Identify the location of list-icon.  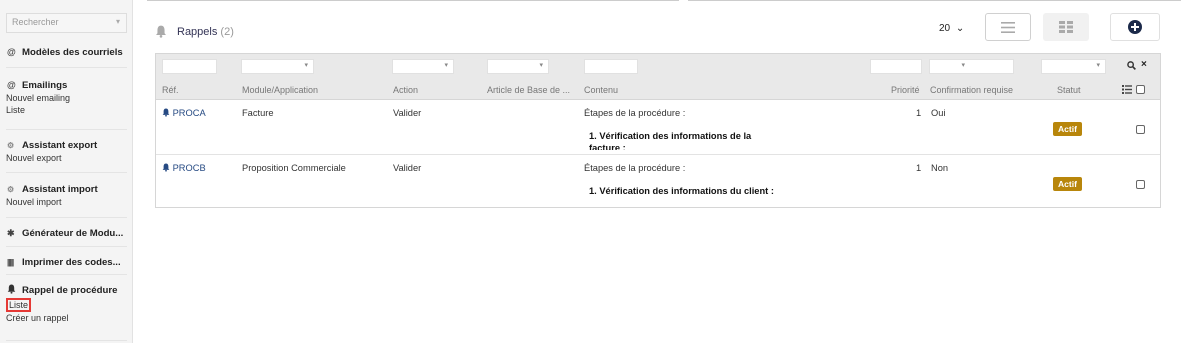
(1008, 27).